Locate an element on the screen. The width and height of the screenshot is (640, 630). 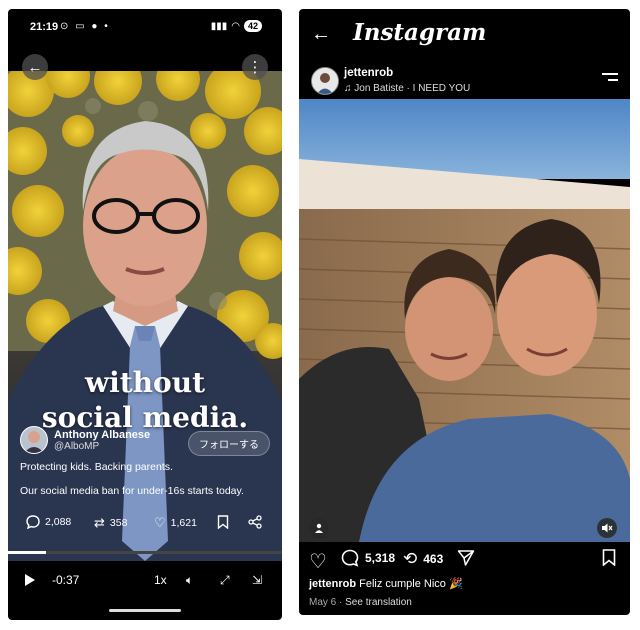
like-button: ♡ 1,621 is located at coordinates (175, 523).